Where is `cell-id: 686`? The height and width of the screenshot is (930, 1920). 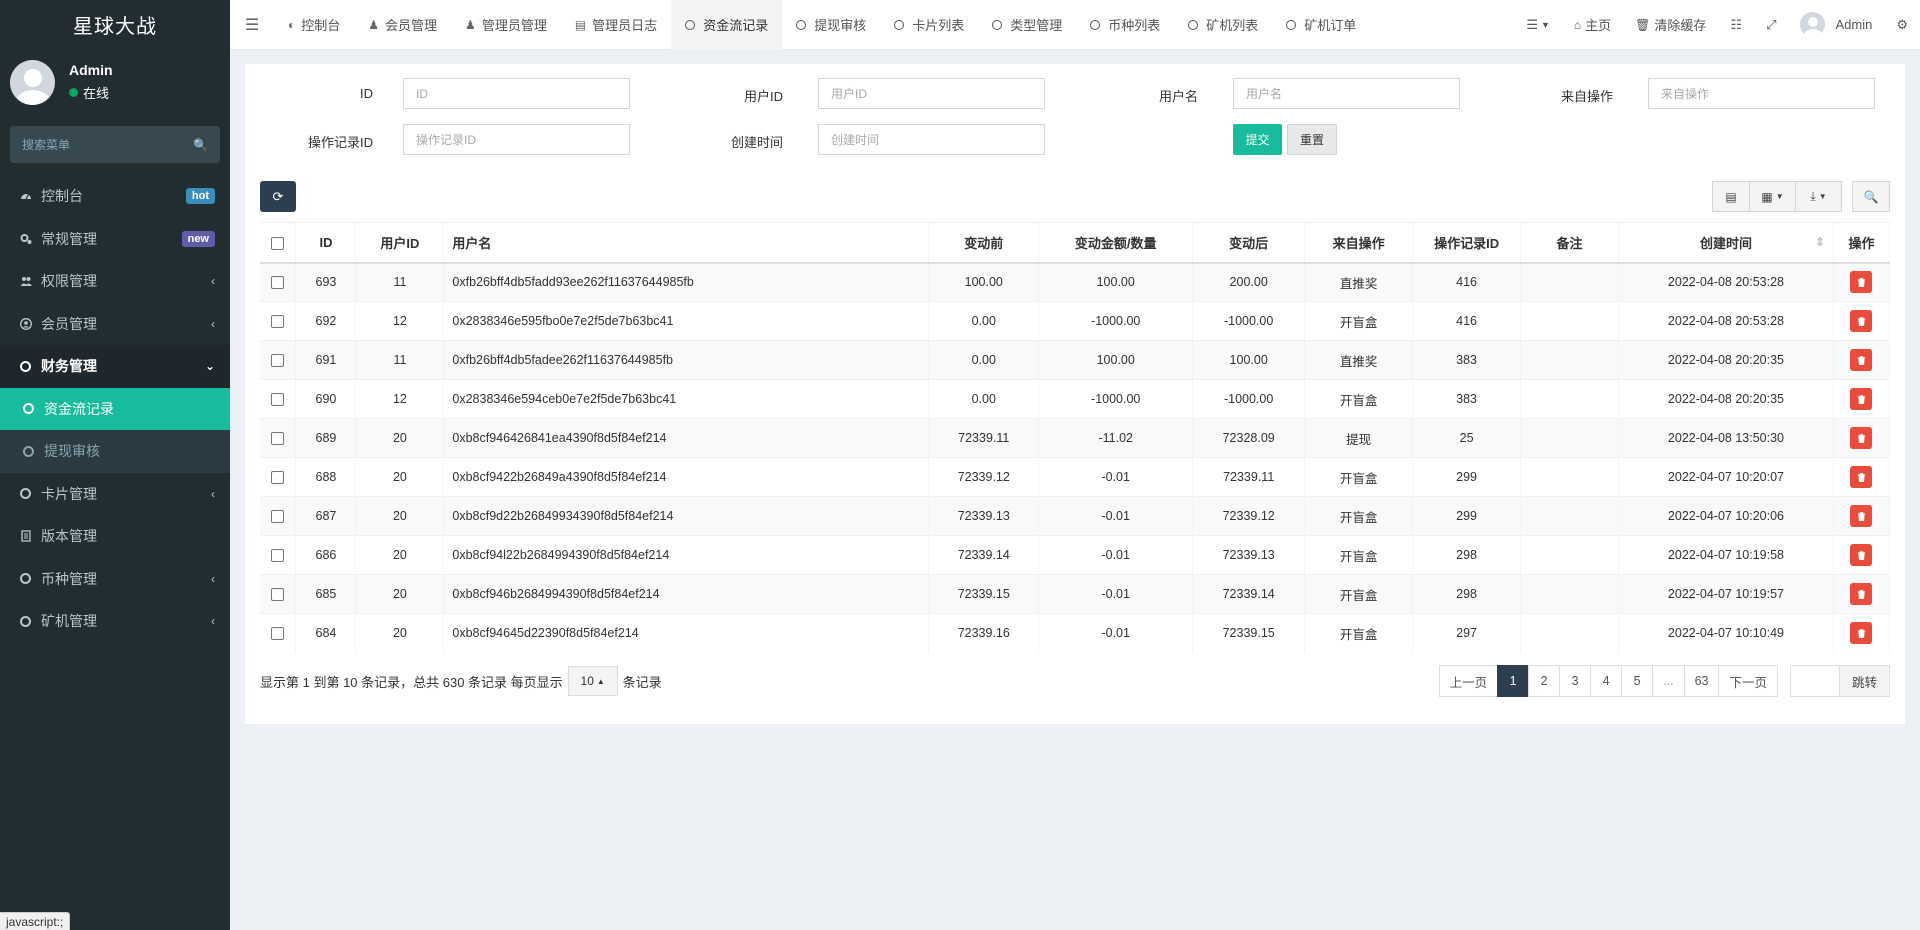
cell-id: 686 is located at coordinates (326, 555).